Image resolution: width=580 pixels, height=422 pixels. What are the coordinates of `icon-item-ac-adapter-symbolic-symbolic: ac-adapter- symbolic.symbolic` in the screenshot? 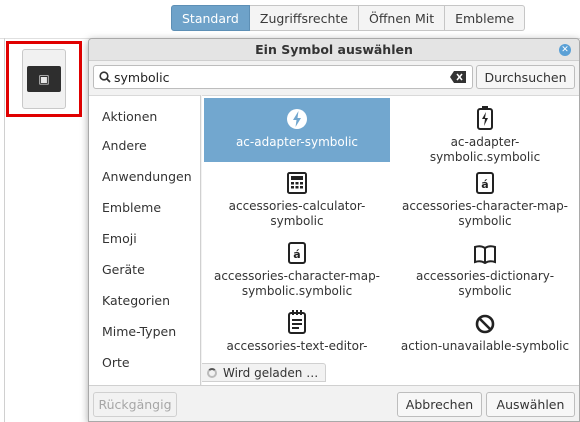 It's located at (485, 131).